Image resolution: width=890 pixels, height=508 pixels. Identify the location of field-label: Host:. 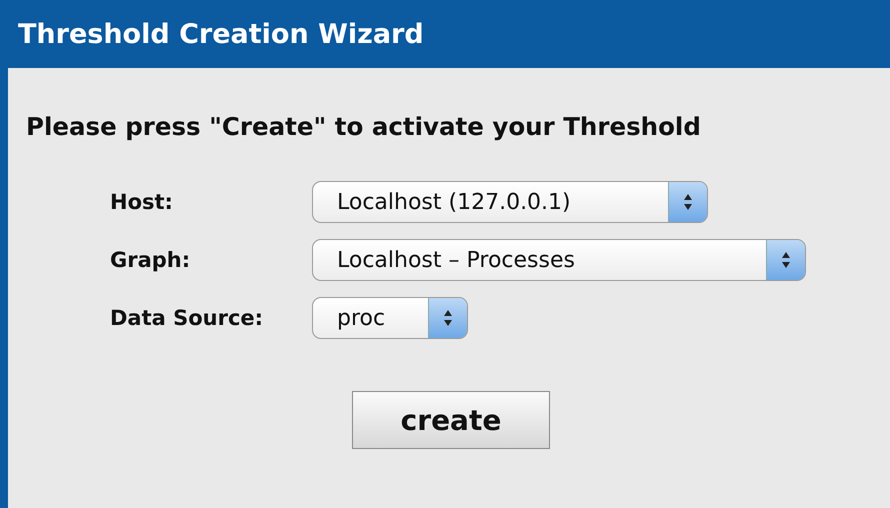
(142, 202).